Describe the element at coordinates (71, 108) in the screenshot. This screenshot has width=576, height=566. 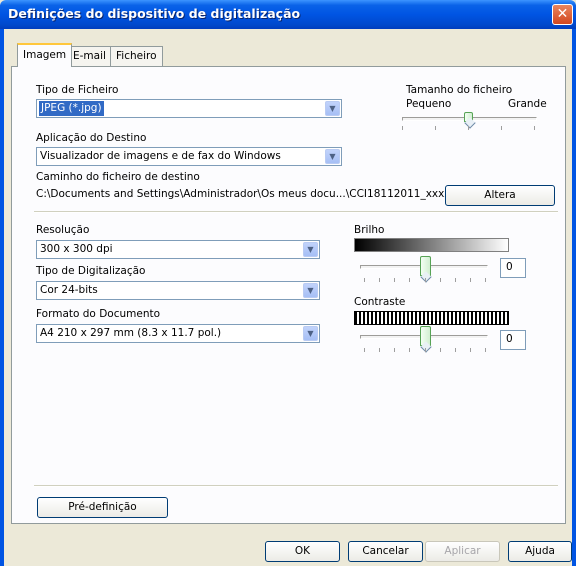
I see `file-type-value: JPEG (*.jpg)` at that location.